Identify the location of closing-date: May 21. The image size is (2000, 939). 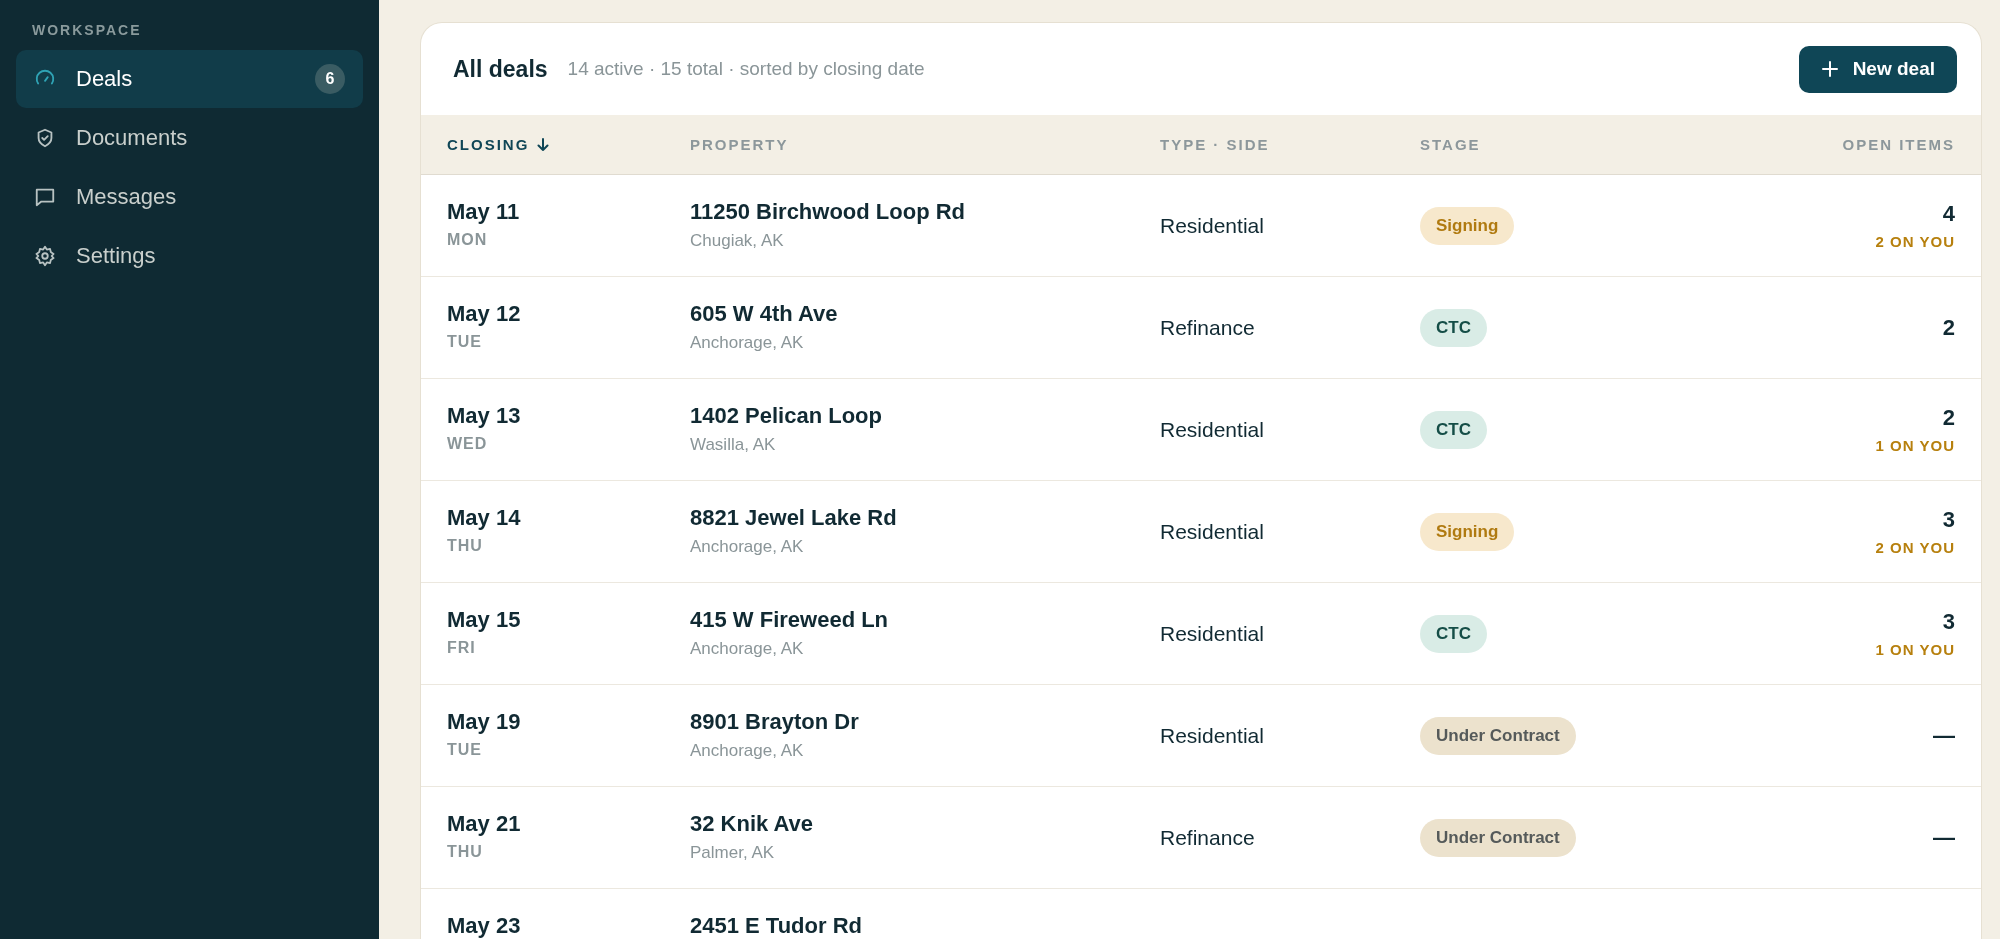
(484, 824).